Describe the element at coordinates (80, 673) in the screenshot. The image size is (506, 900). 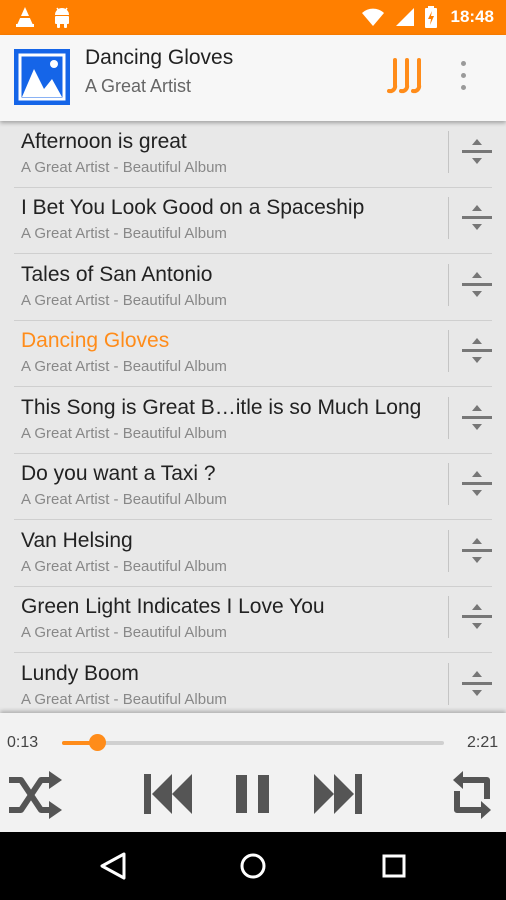
I see `song-title: Lundy Boom` at that location.